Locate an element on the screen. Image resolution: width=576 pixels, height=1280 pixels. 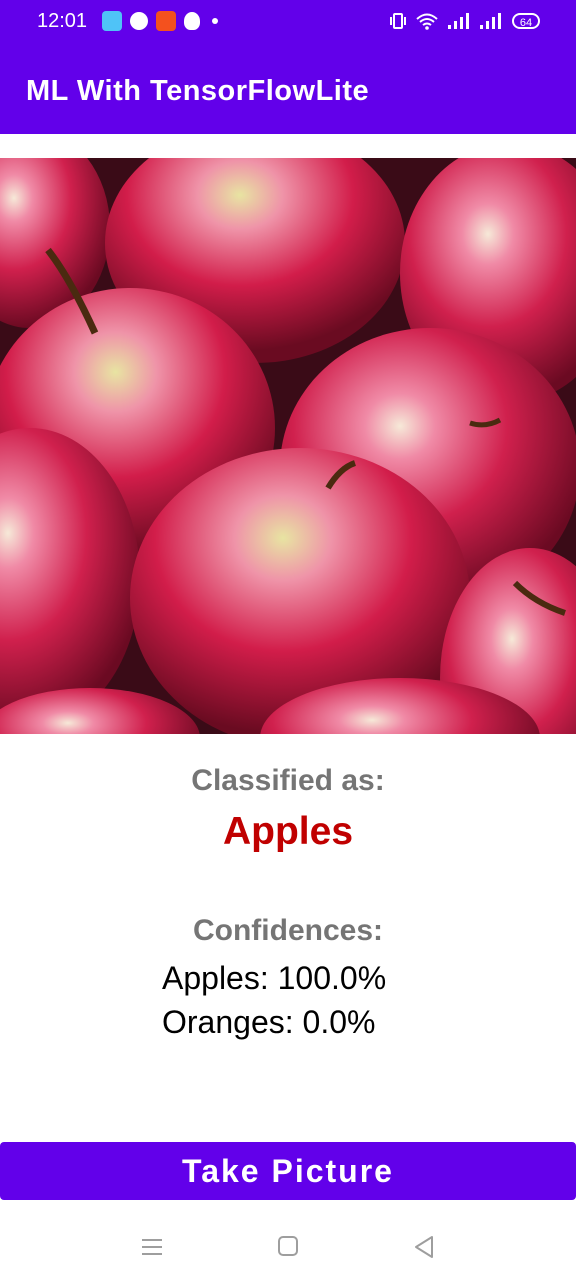
classified-label: Classified as: is located at coordinates (288, 780).